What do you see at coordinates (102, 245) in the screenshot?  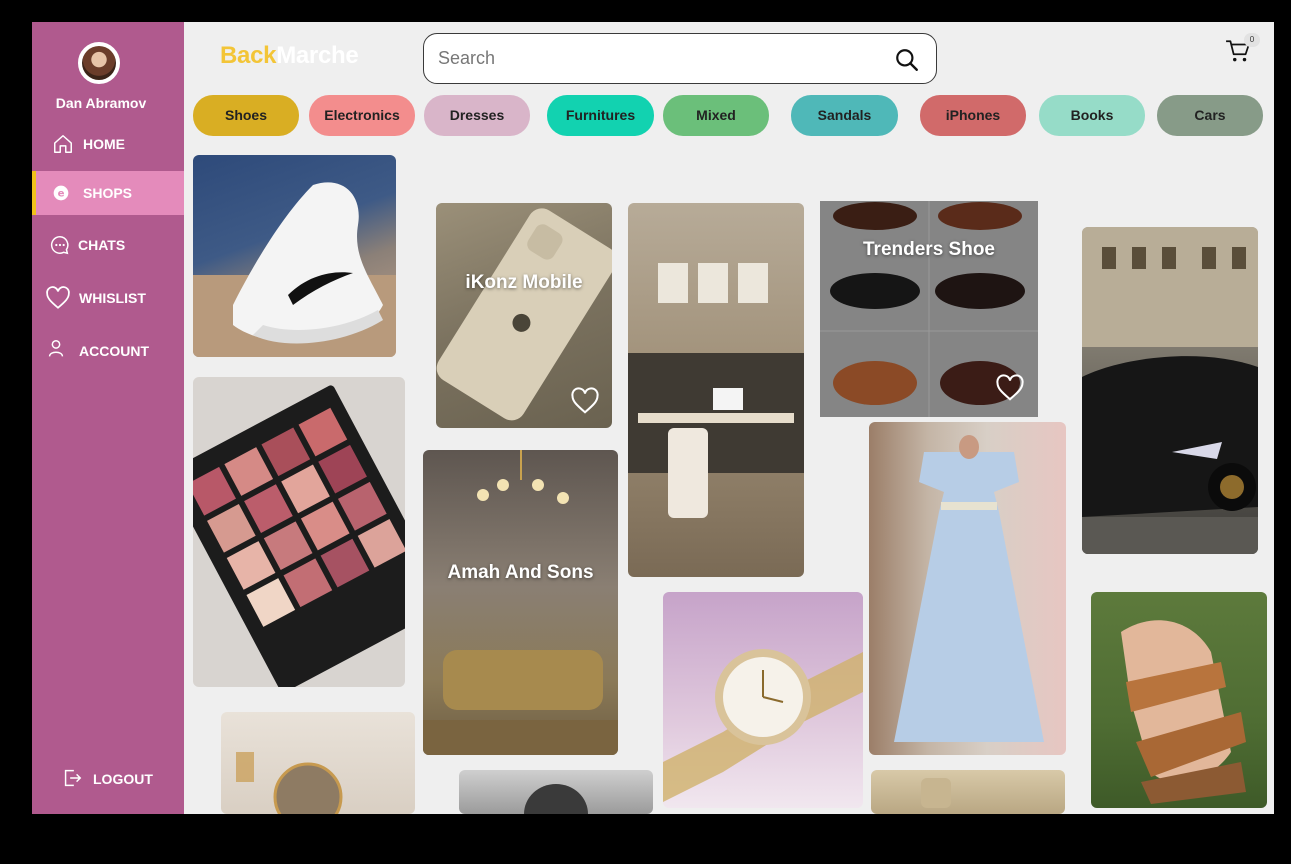 I see `nav-chats-label: CHATS` at bounding box center [102, 245].